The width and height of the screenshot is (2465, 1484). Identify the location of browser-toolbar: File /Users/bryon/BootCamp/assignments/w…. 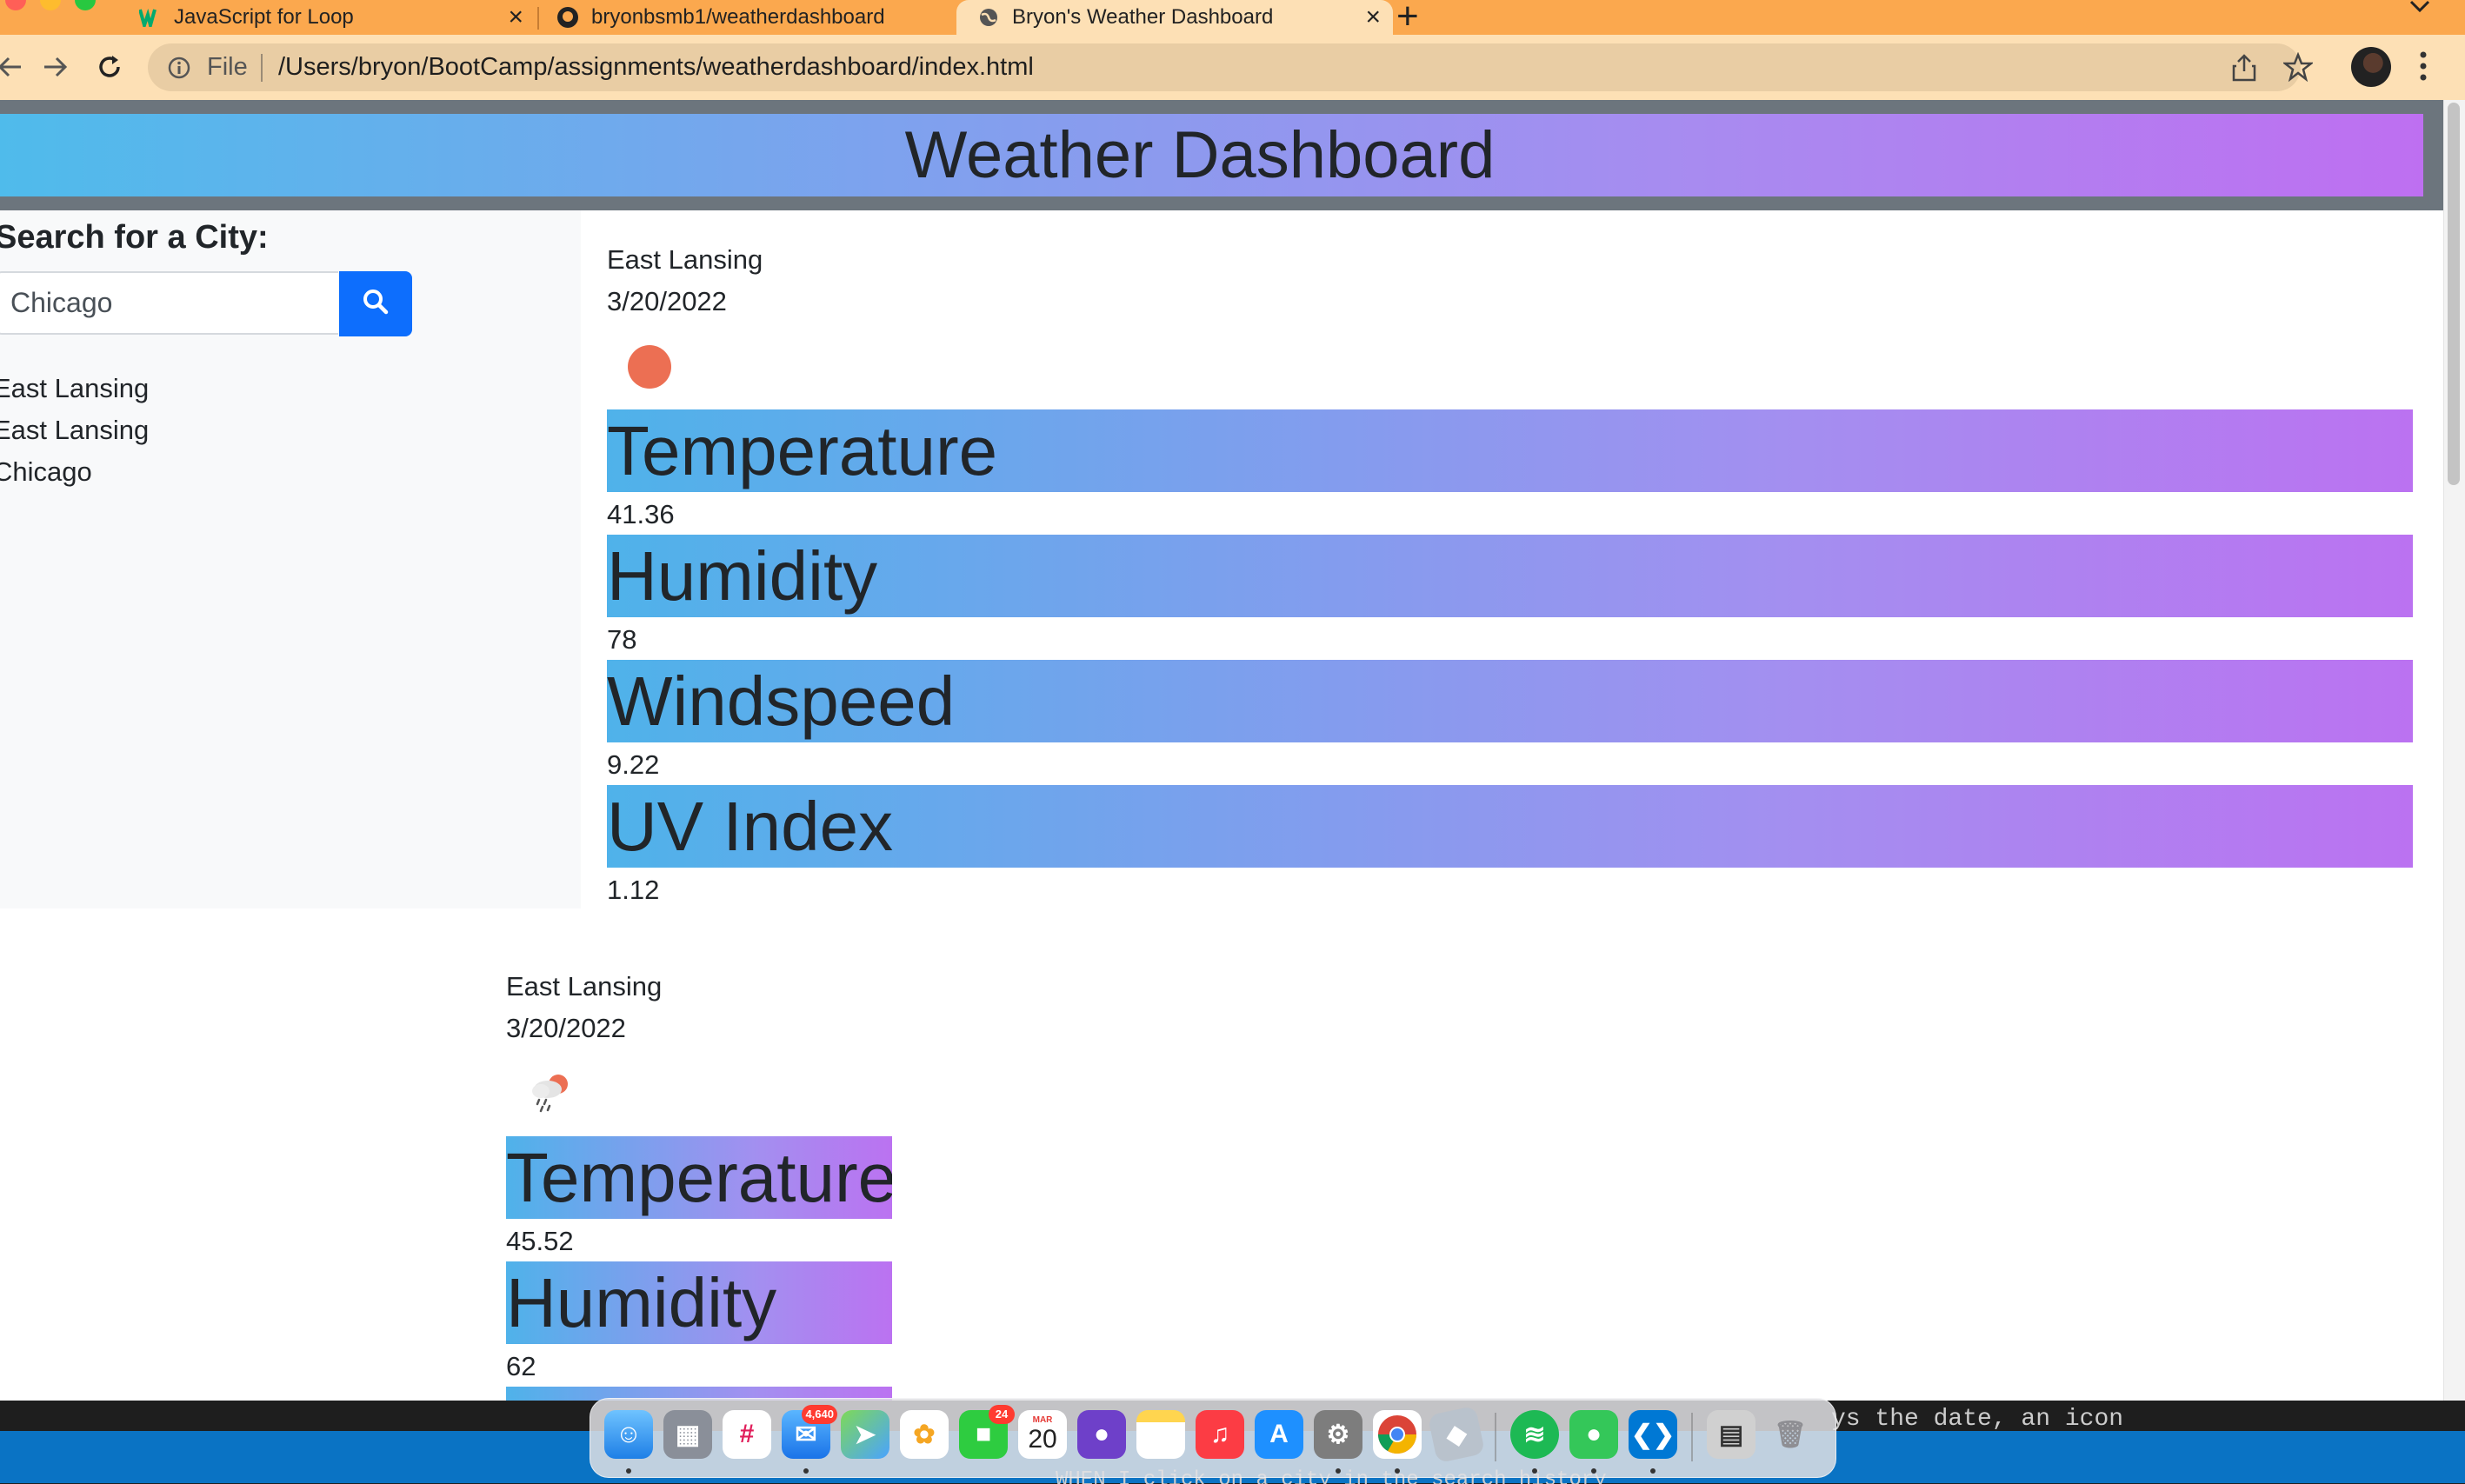
(1232, 67).